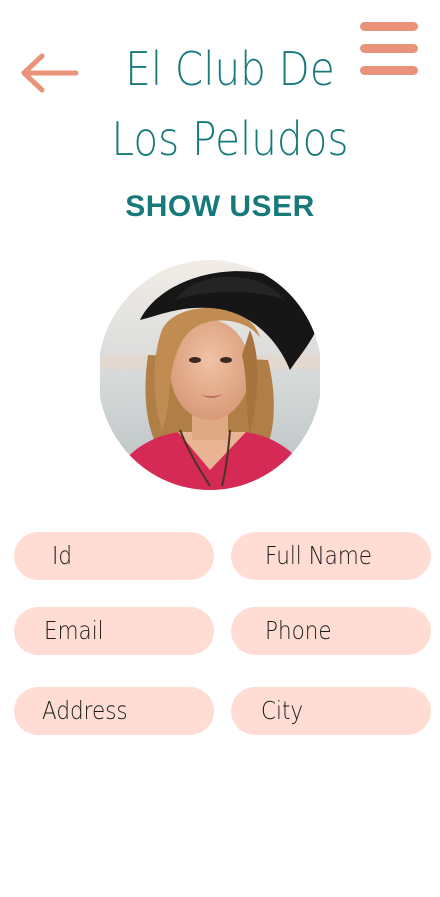  What do you see at coordinates (389, 26) in the screenshot?
I see `hamburger-menu-icon` at bounding box center [389, 26].